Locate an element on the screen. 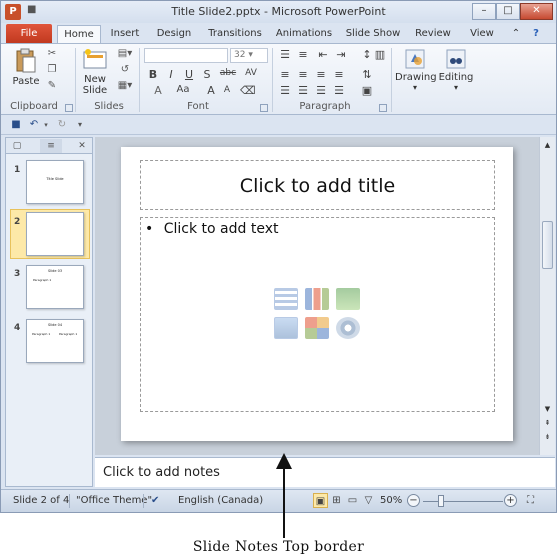 Image resolution: width=557 pixels, height=559 pixels. distributed-icon: ☰ is located at coordinates (339, 90).